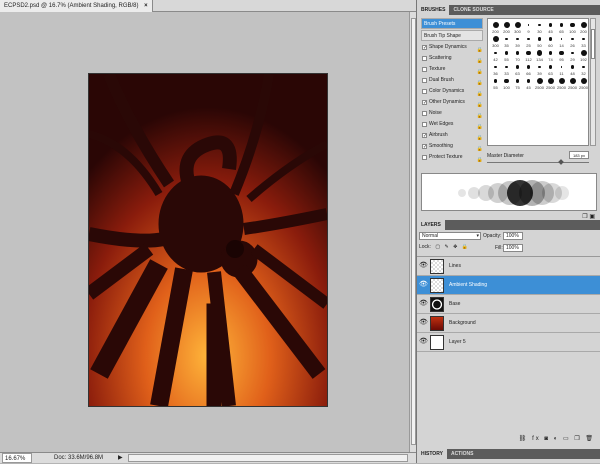 Image resolution: width=600 pixels, height=464 pixels. Describe the element at coordinates (455, 266) in the screenshot. I see `layer-name: Lines` at that location.